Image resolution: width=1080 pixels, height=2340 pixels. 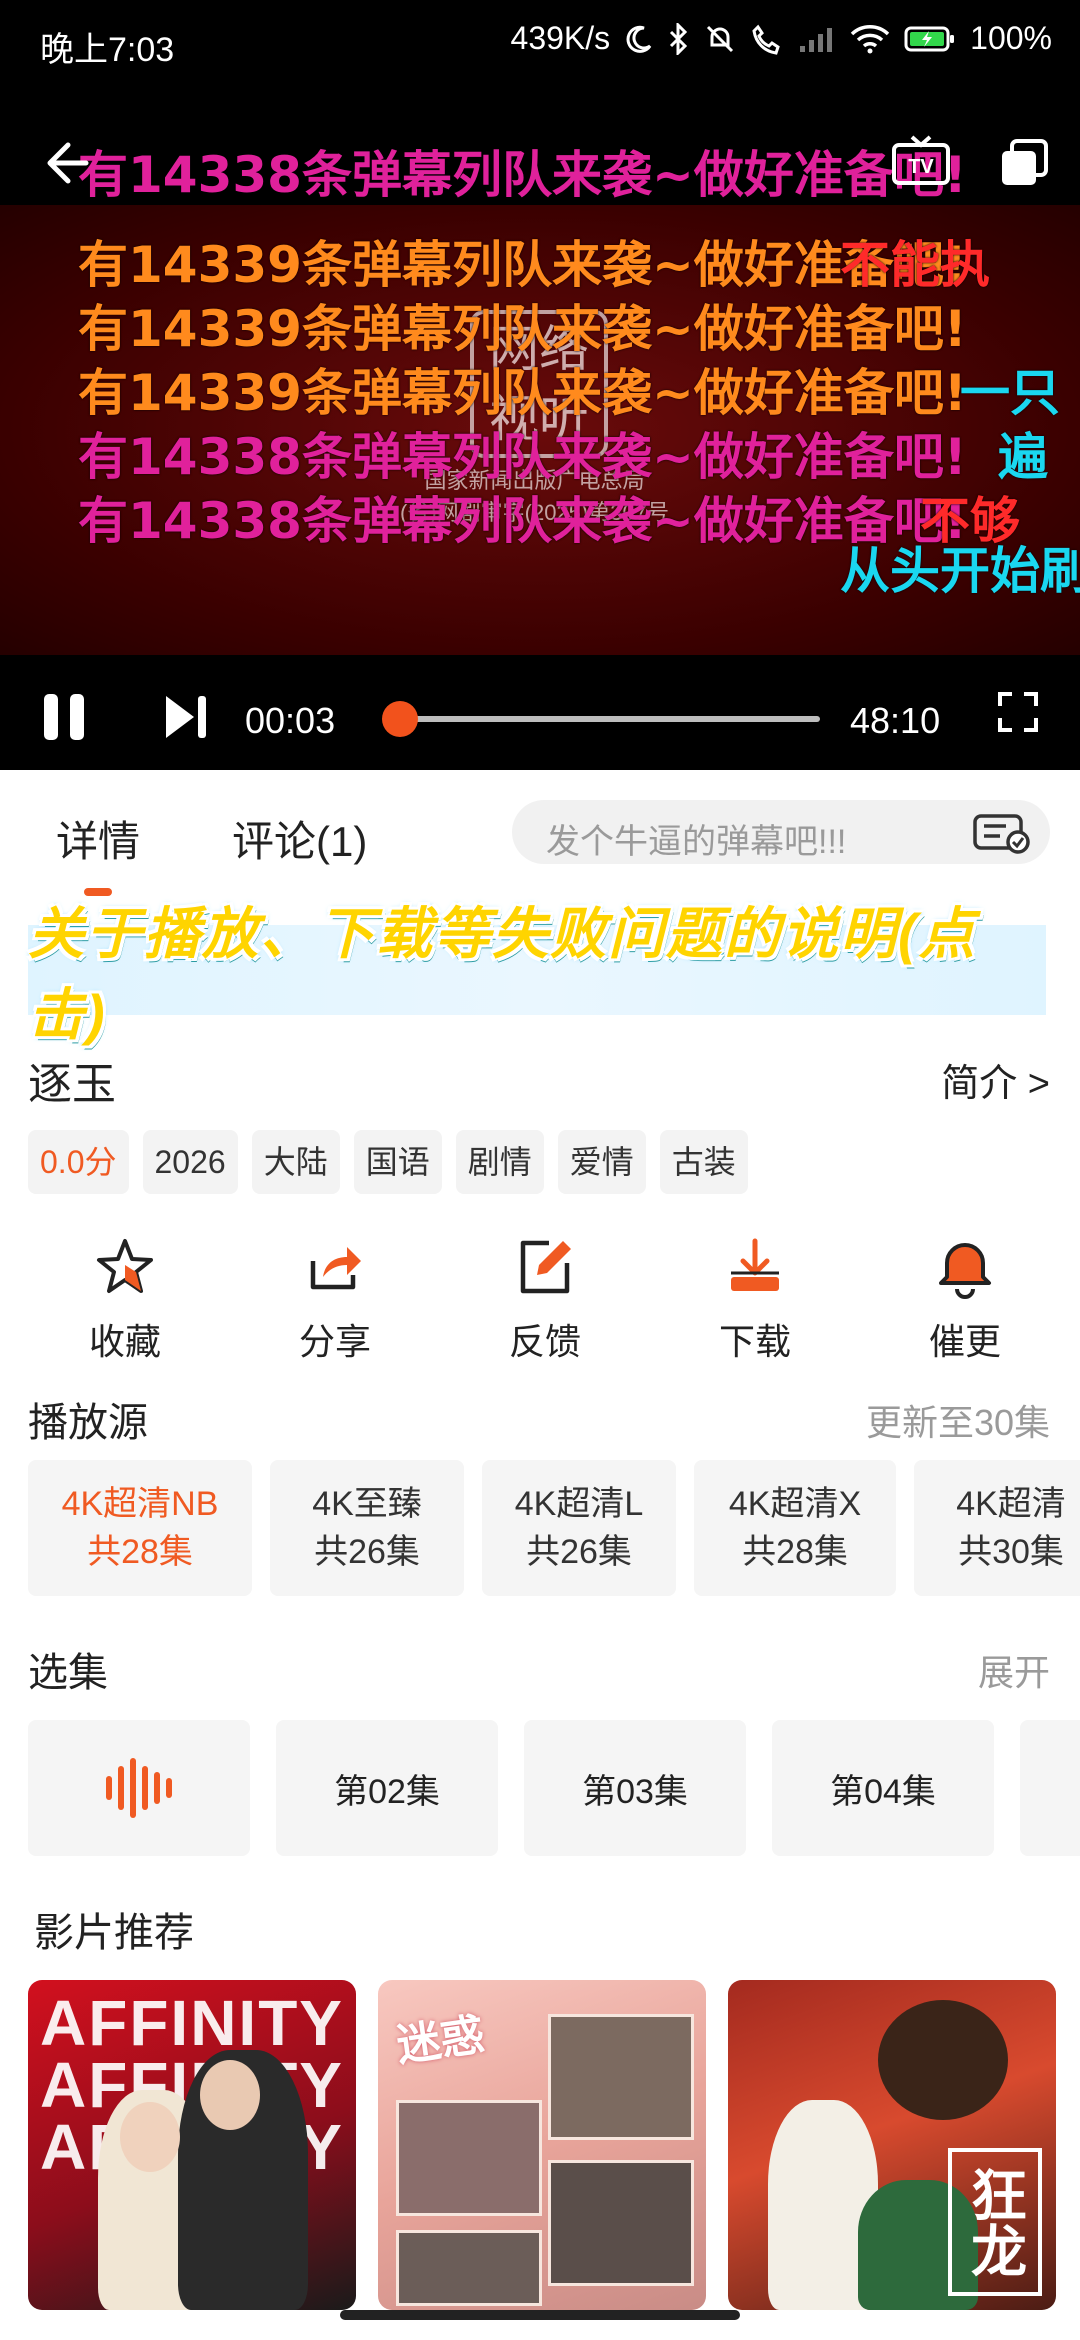 I want to click on recommendation-card: 迷惑, so click(x=542, y=2145).